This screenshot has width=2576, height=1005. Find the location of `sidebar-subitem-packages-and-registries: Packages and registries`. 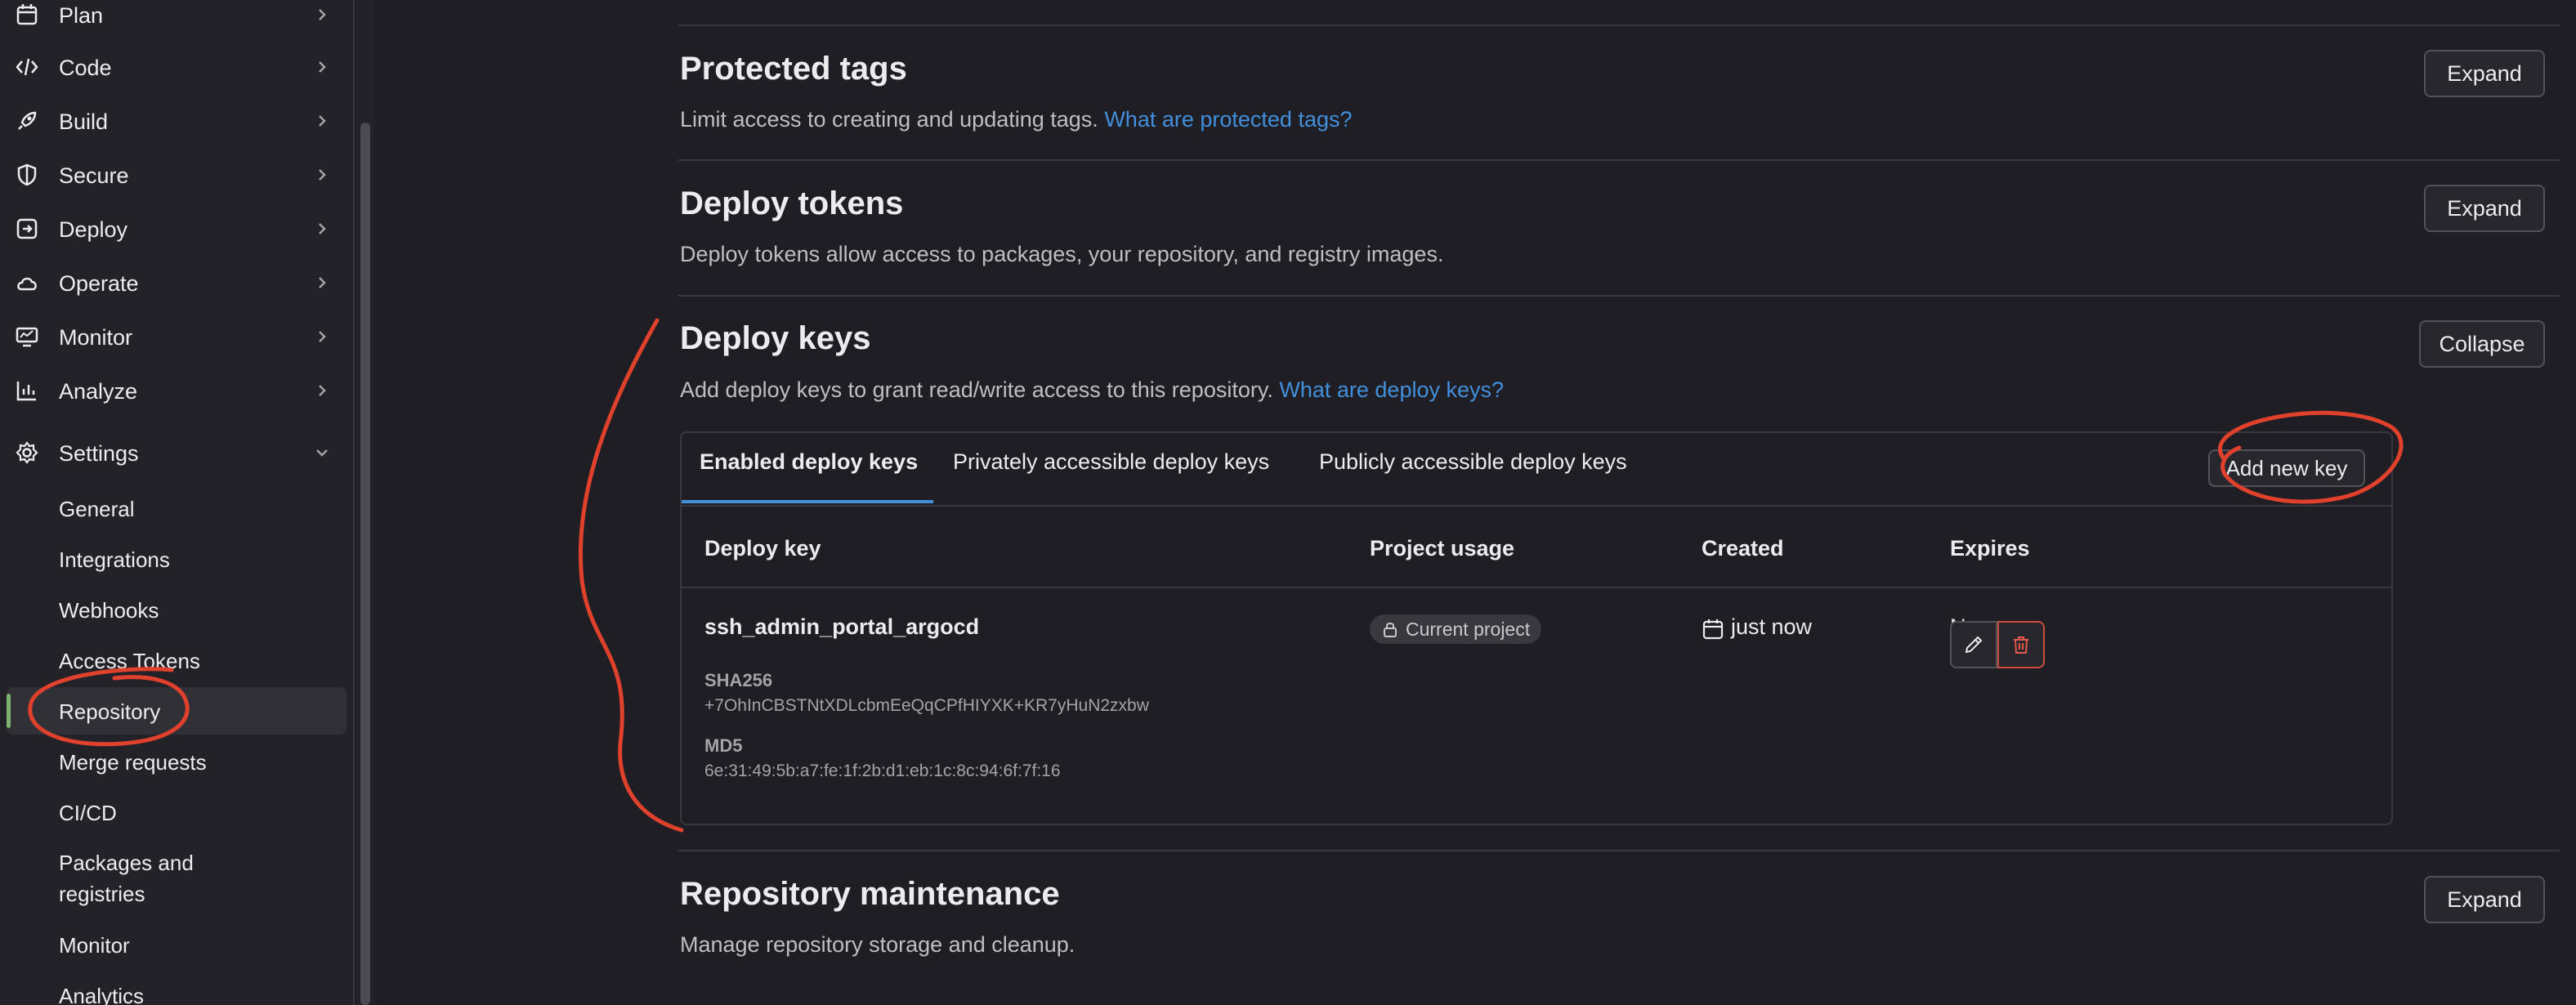

sidebar-subitem-packages-and-registries: Packages and registries is located at coordinates (177, 876).